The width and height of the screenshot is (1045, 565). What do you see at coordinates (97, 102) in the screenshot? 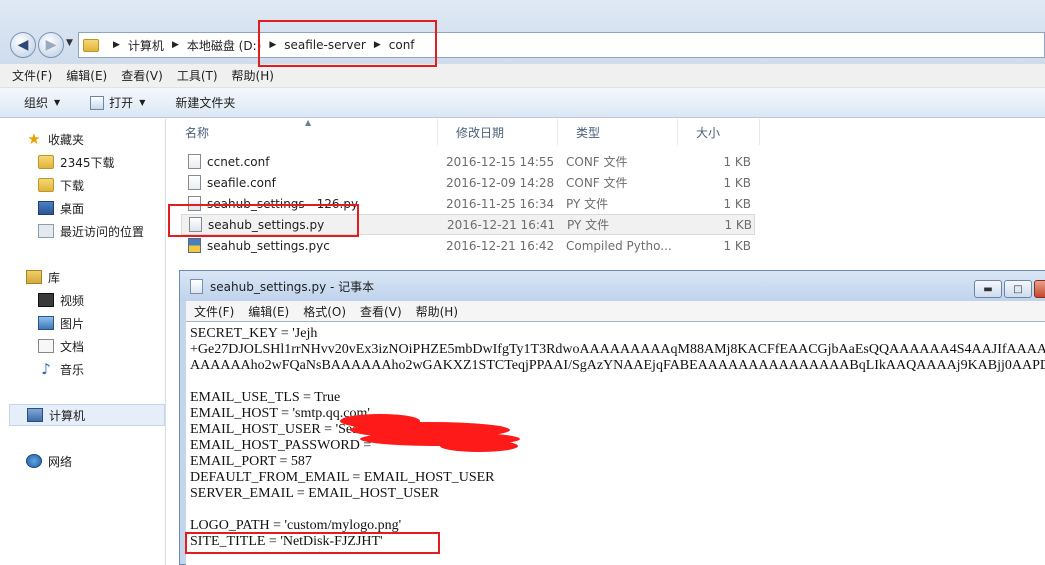
I see `open-icon` at bounding box center [97, 102].